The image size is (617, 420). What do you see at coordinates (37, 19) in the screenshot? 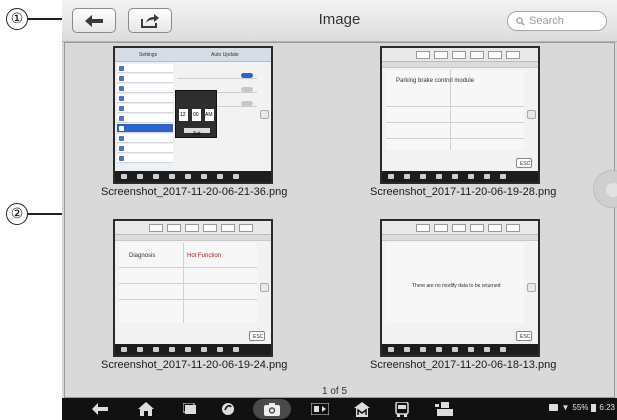
I see `callout-1: ①` at bounding box center [37, 19].